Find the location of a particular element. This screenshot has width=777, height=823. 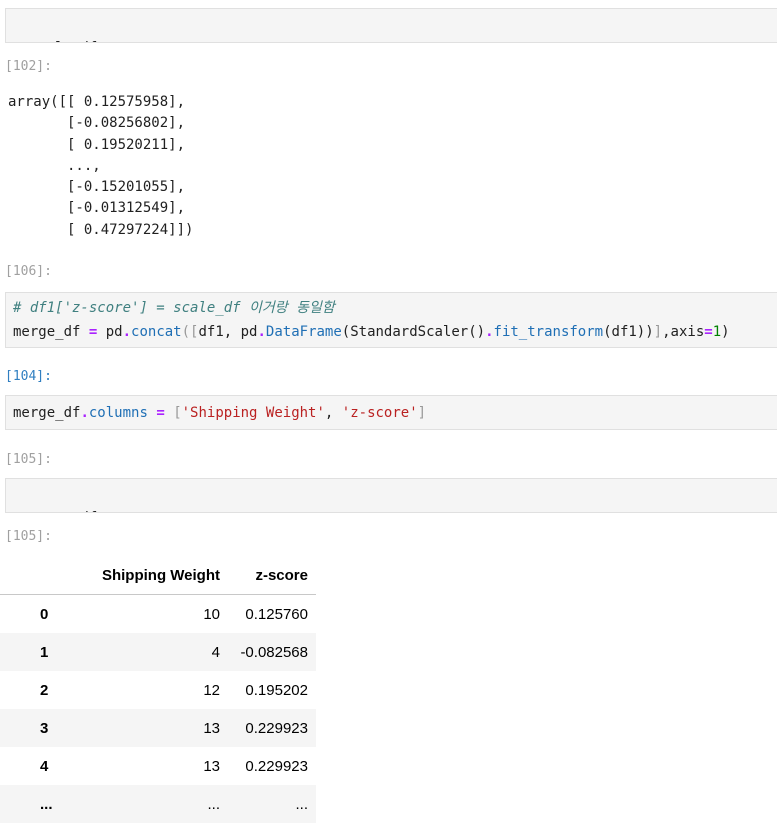

table-header-row: Shipping Weight z-score is located at coordinates (158, 575).